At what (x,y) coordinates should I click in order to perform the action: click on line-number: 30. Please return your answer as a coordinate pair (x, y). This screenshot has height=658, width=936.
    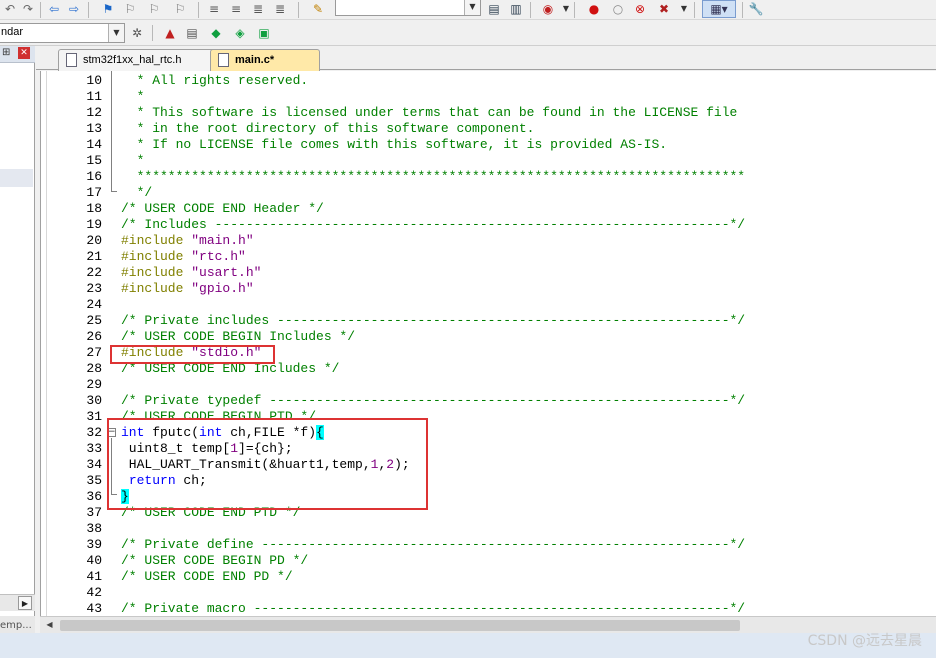
    Looking at the image, I should click on (94, 400).